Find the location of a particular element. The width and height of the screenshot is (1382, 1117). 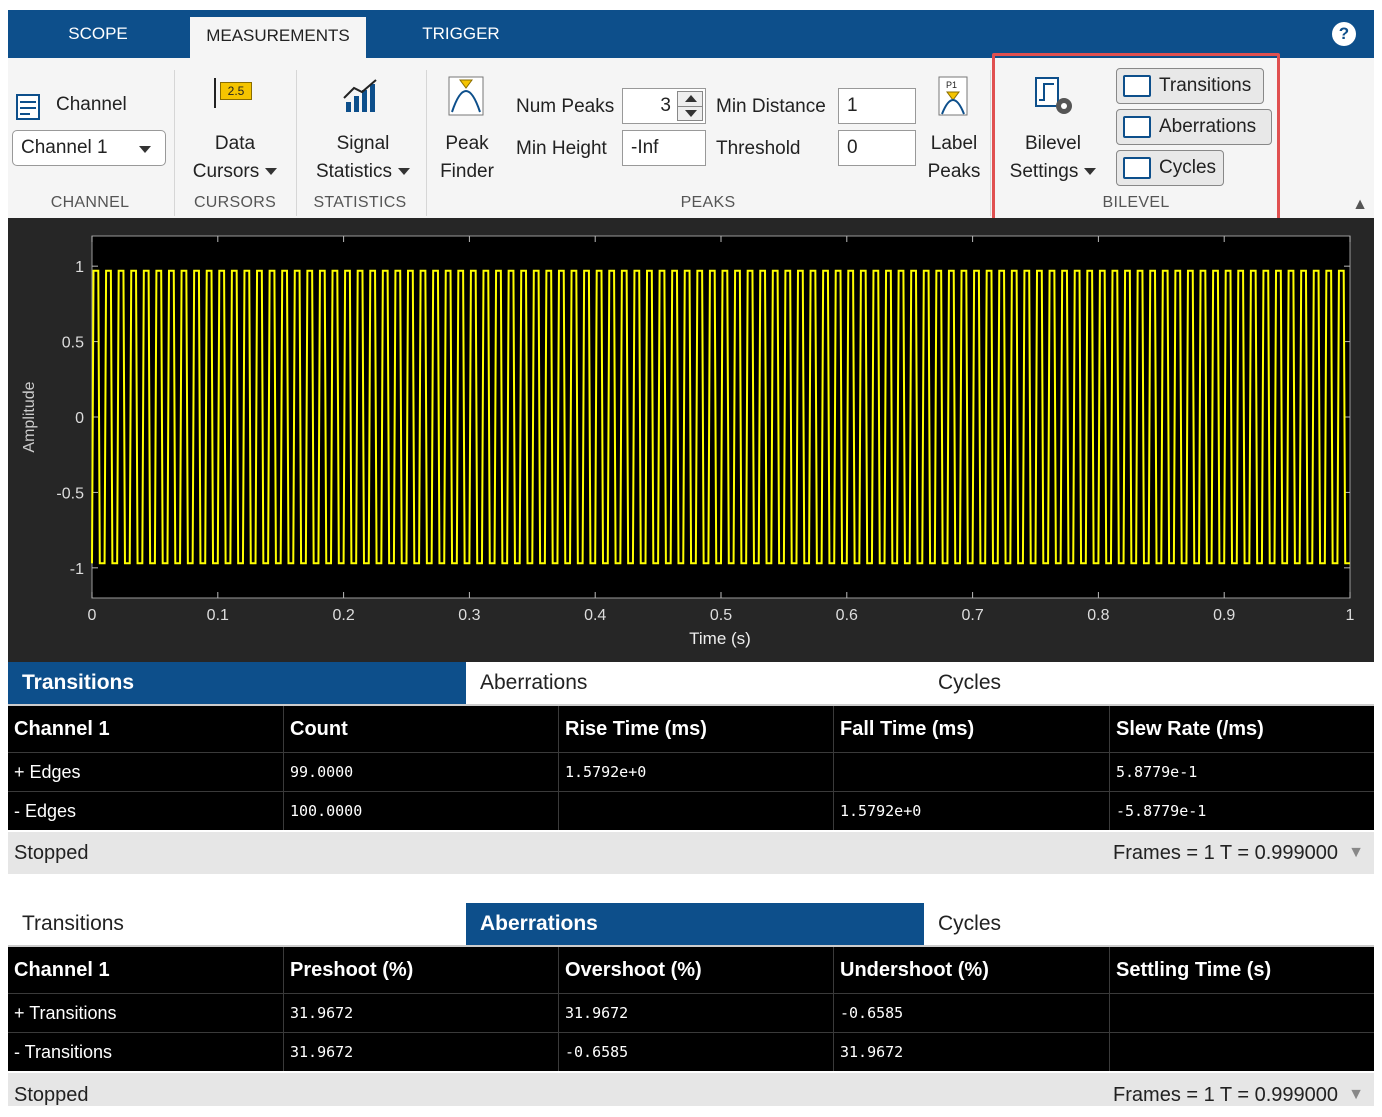

row-label: + Transitions is located at coordinates (146, 1013).